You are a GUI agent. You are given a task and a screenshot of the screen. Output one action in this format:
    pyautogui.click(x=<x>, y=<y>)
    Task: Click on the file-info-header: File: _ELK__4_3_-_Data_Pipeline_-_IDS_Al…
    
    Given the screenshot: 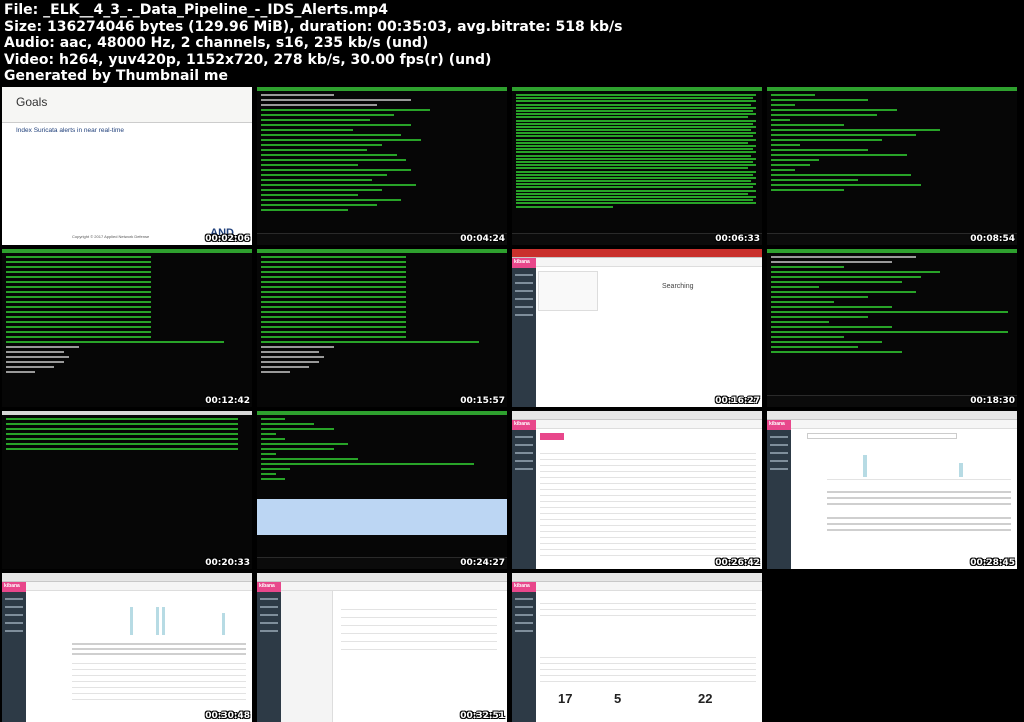 What is the action you would take?
    pyautogui.click(x=512, y=43)
    